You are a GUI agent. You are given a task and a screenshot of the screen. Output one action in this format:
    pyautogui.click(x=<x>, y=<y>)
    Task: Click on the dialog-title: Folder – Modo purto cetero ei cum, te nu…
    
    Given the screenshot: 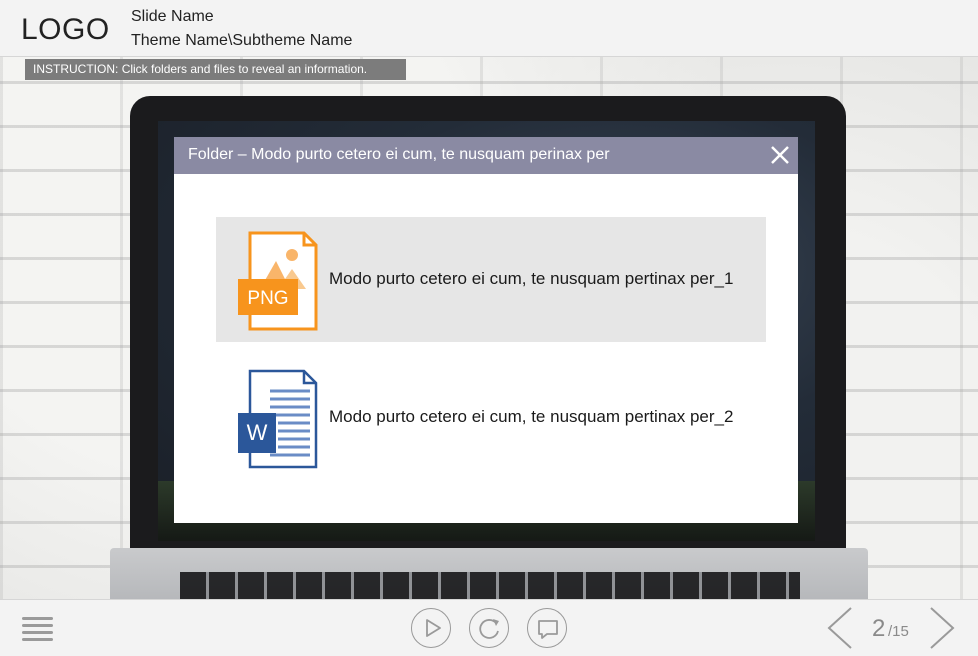 What is the action you would take?
    pyautogui.click(x=399, y=154)
    